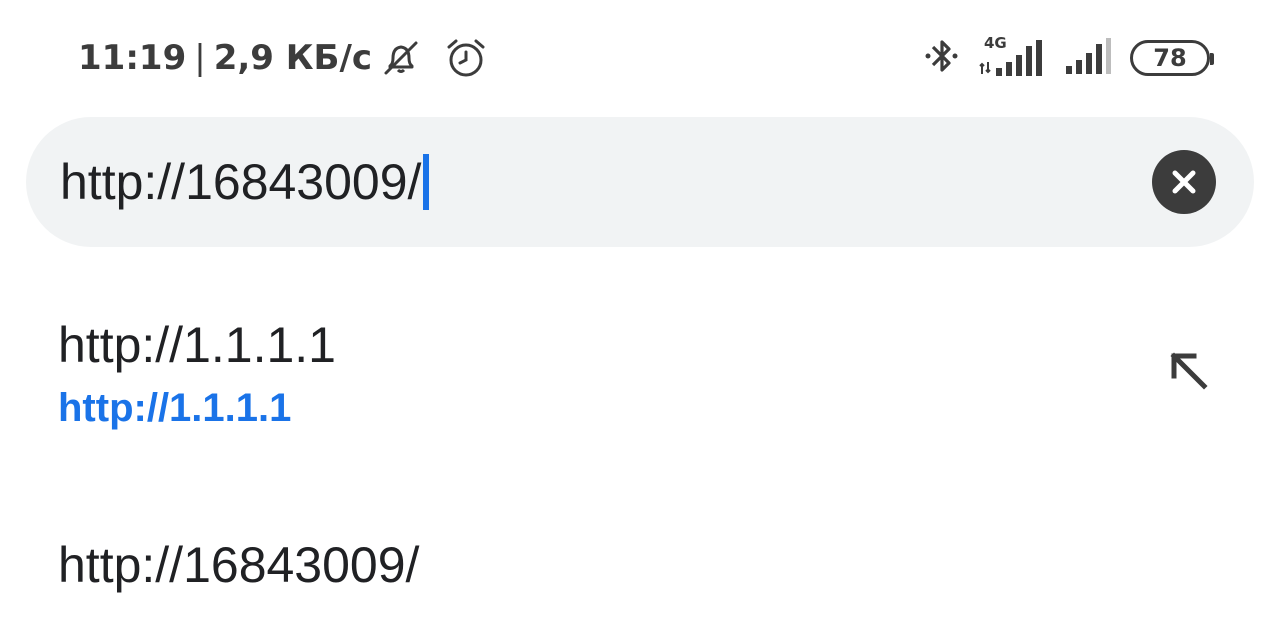 The height and width of the screenshot is (640, 1280). I want to click on suggestion-url: http://1.1.1.1, so click(174, 408).